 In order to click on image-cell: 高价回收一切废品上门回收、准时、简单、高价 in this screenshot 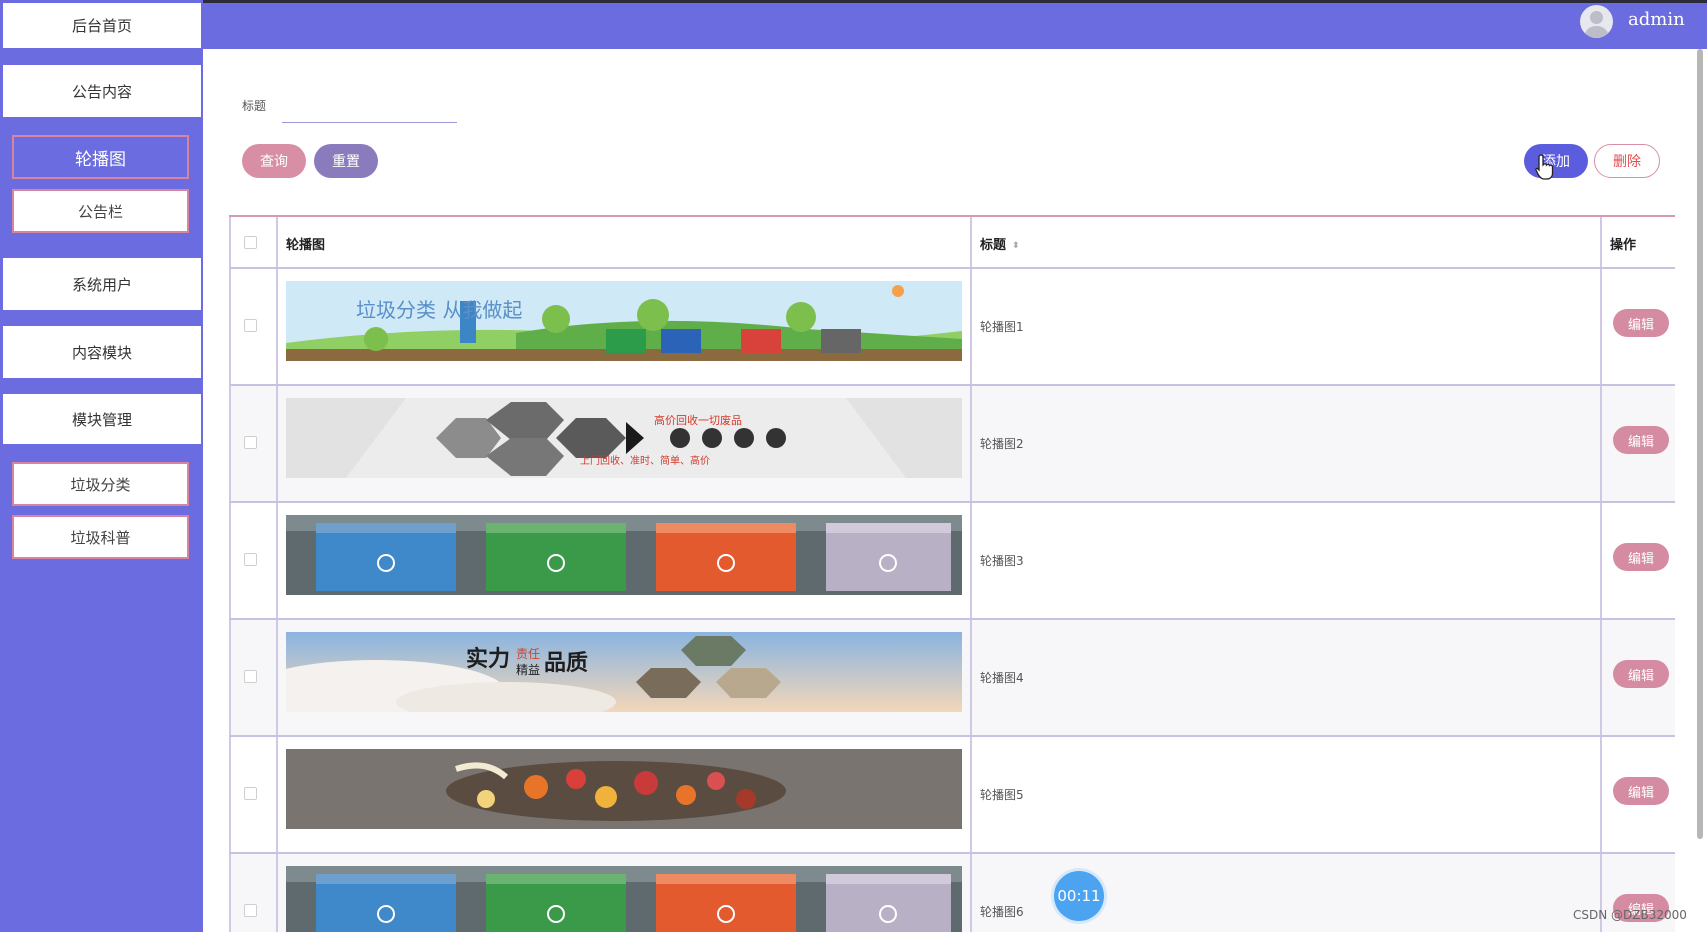, I will do `click(625, 443)`.